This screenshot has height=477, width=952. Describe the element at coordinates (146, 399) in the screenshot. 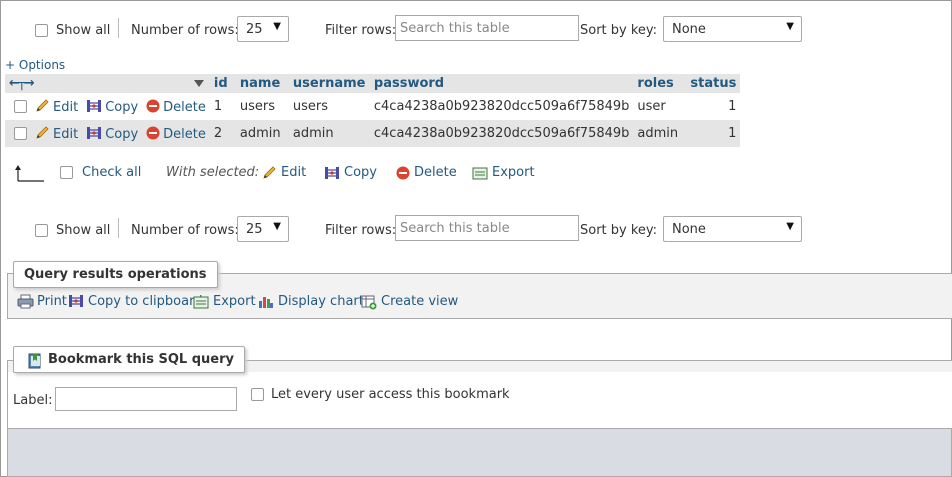

I see `bookmark-label-input` at that location.